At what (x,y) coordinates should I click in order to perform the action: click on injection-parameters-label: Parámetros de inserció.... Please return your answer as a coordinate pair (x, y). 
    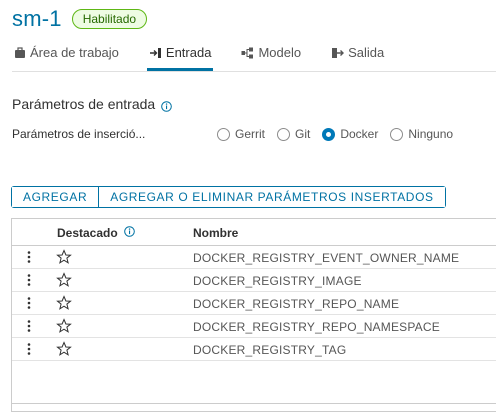
    Looking at the image, I should click on (79, 134).